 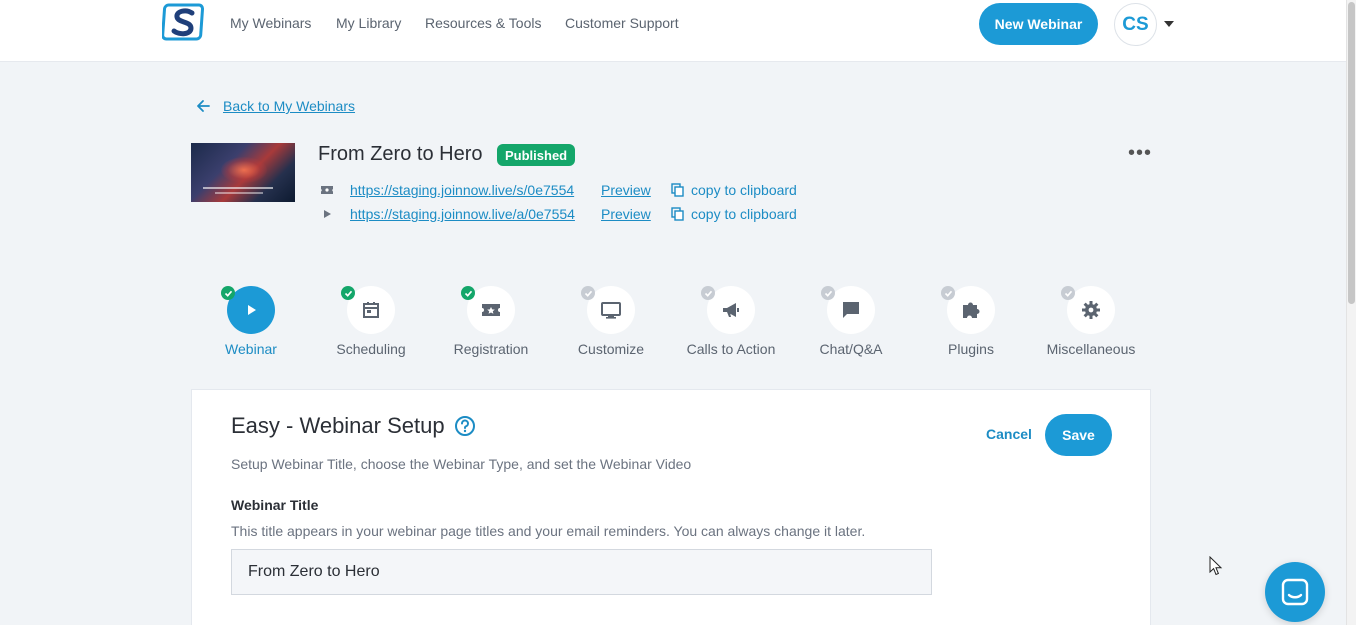 I want to click on webinar-title-label: Webinar Title, so click(x=275, y=505).